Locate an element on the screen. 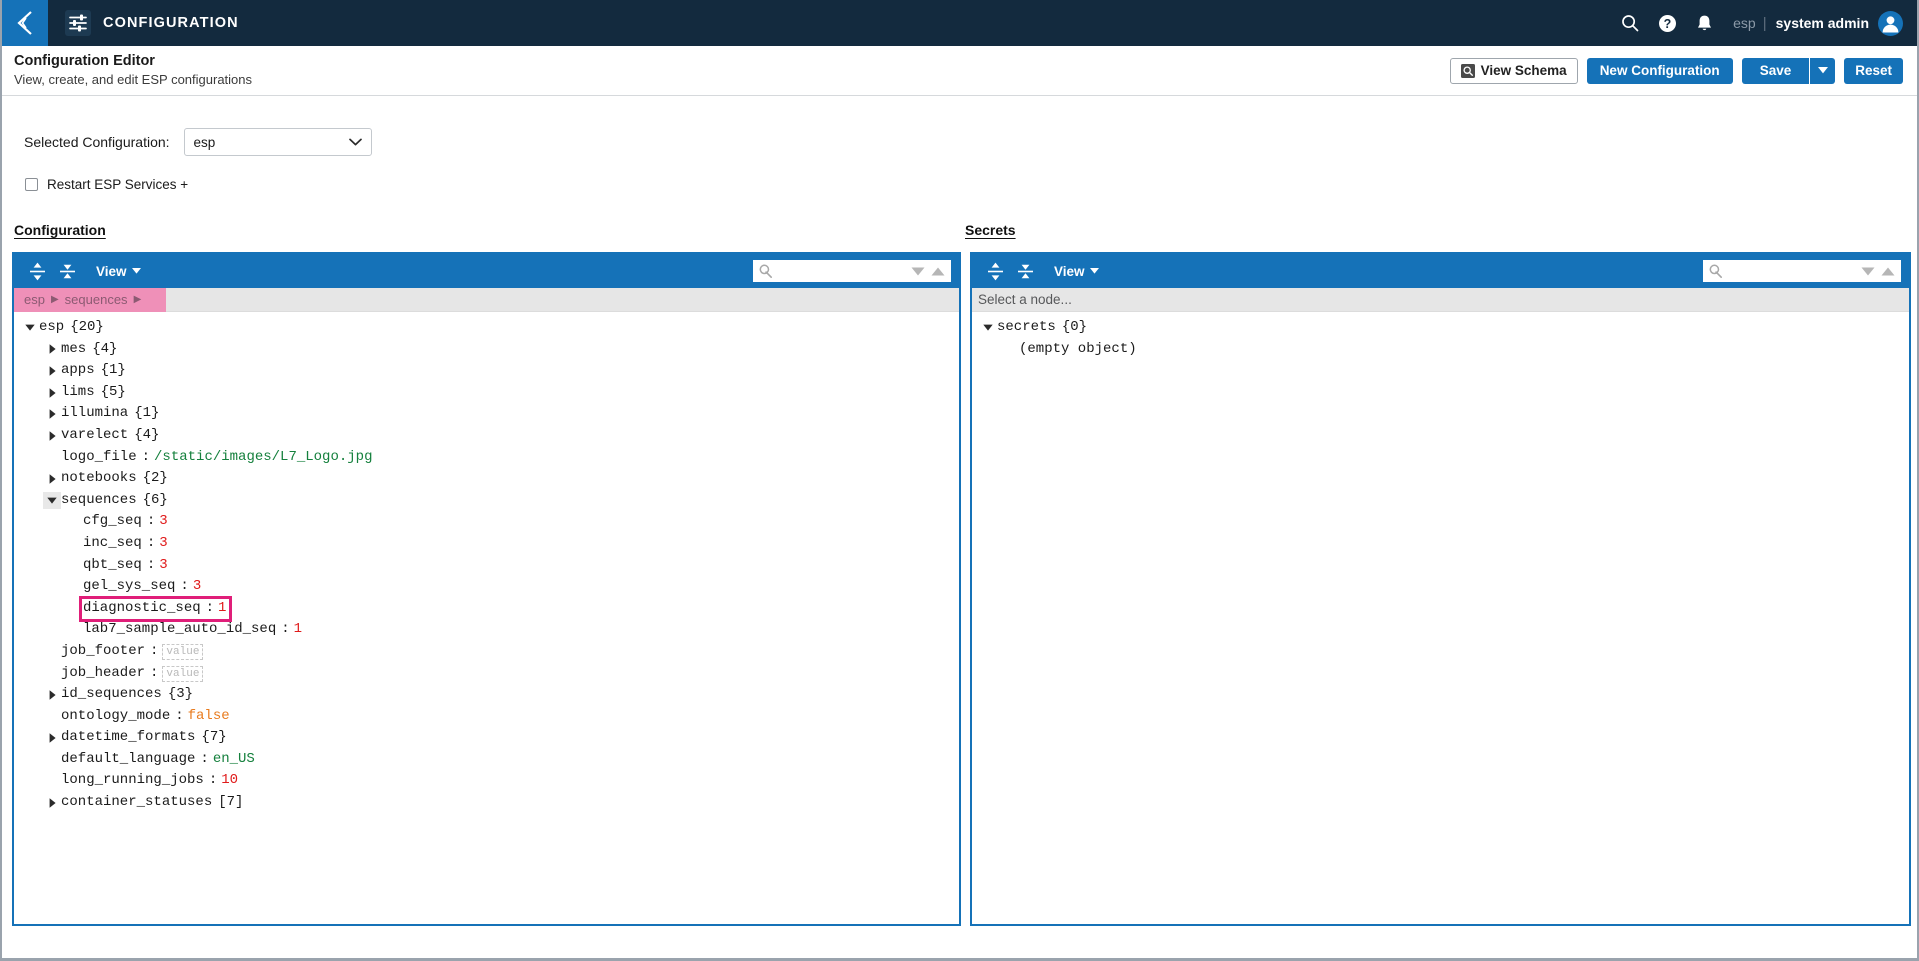 The image size is (1919, 961). save-button: Save is located at coordinates (1775, 70).